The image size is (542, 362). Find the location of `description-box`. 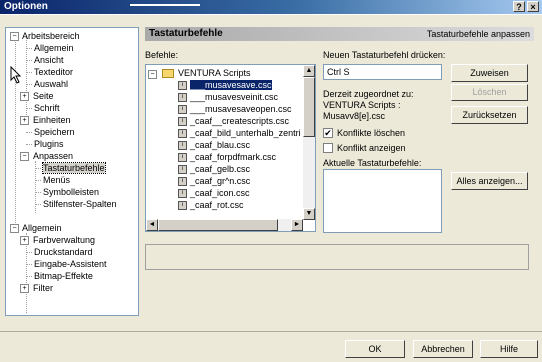

description-box is located at coordinates (337, 257).